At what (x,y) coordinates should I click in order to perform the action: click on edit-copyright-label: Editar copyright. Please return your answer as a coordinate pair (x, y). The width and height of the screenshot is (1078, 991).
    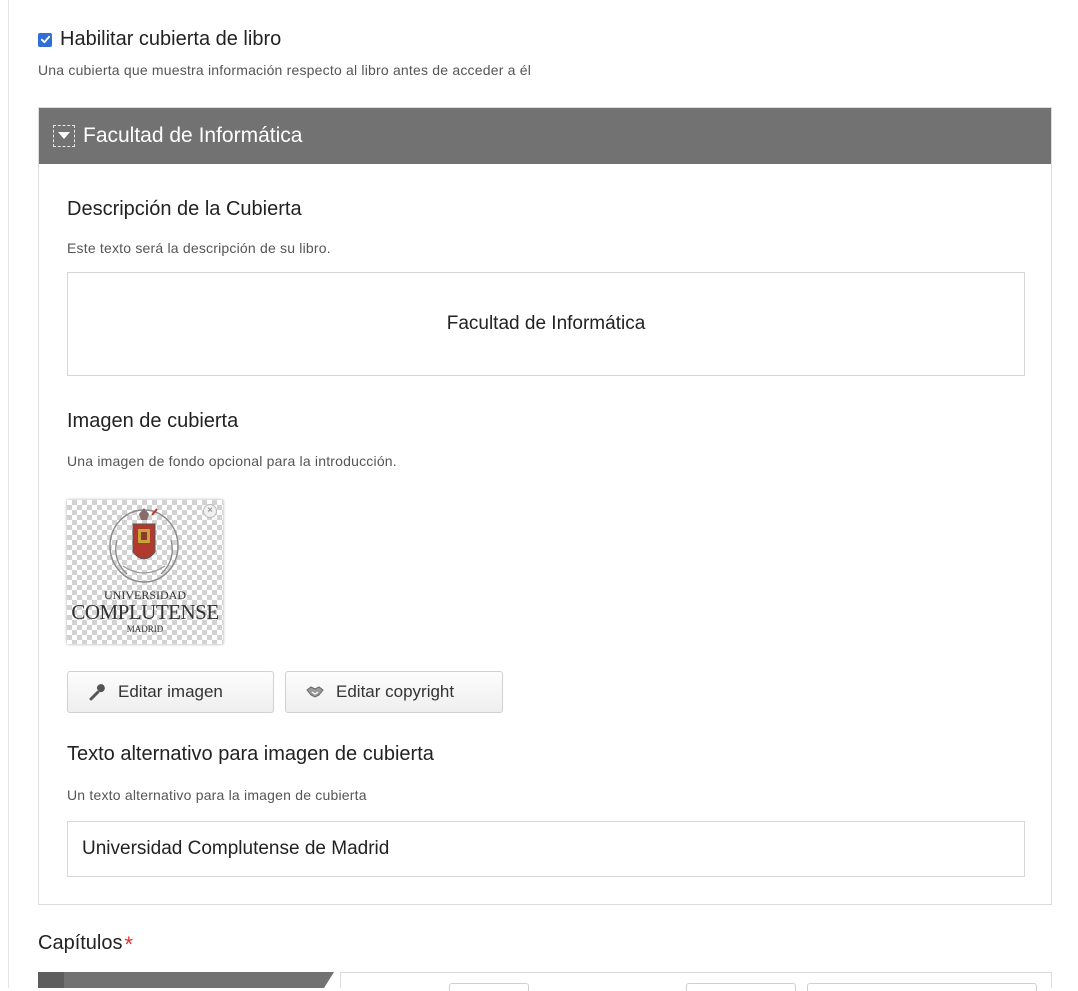
    Looking at the image, I should click on (395, 691).